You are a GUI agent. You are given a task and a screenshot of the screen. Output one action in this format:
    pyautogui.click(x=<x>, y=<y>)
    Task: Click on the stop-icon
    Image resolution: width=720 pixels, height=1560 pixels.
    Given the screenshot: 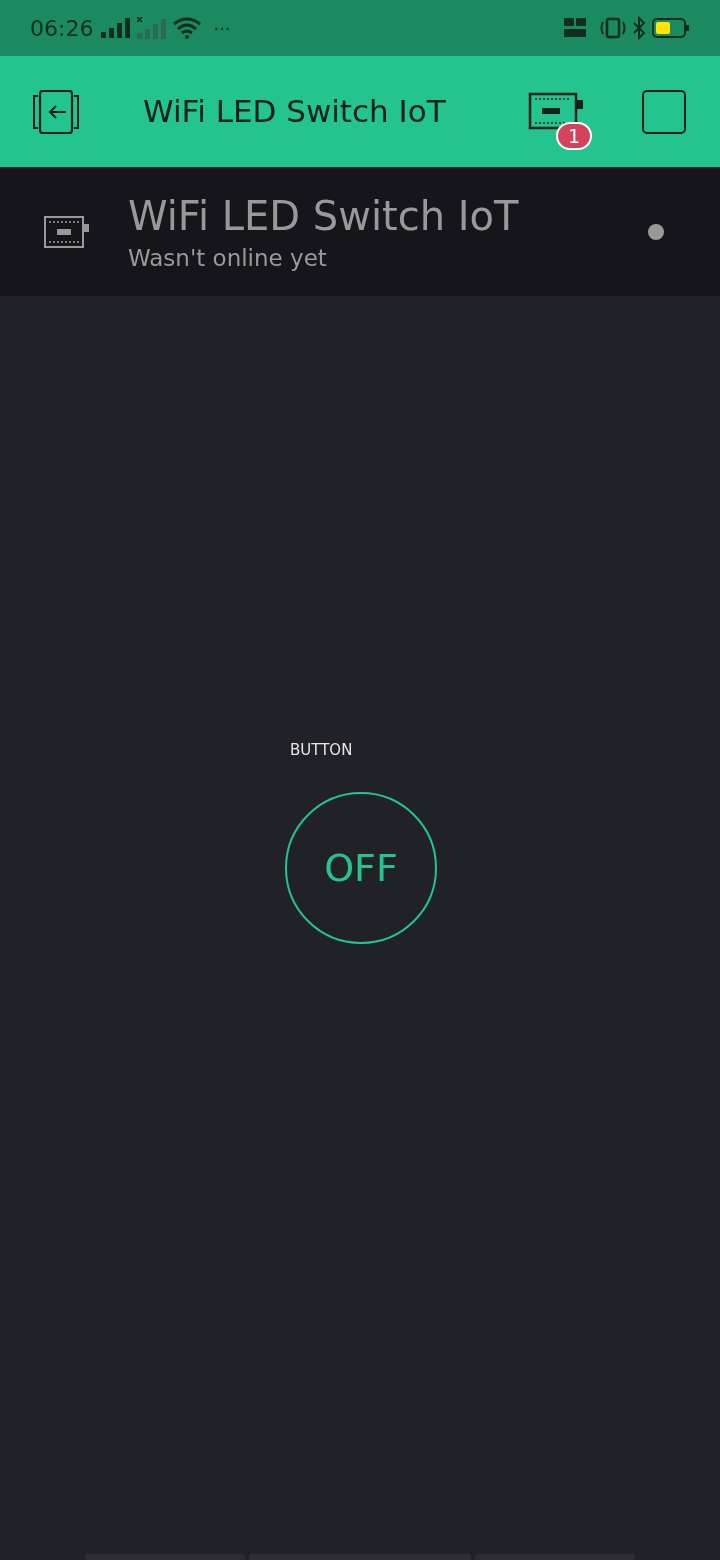 What is the action you would take?
    pyautogui.click(x=664, y=111)
    